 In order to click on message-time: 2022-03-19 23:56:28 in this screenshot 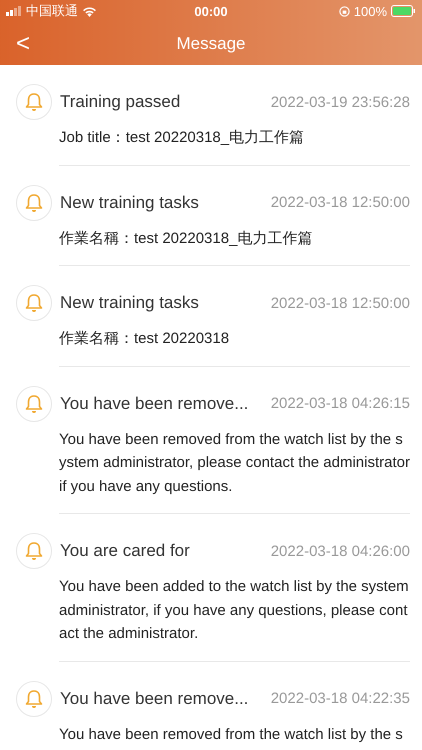, I will do `click(340, 102)`.